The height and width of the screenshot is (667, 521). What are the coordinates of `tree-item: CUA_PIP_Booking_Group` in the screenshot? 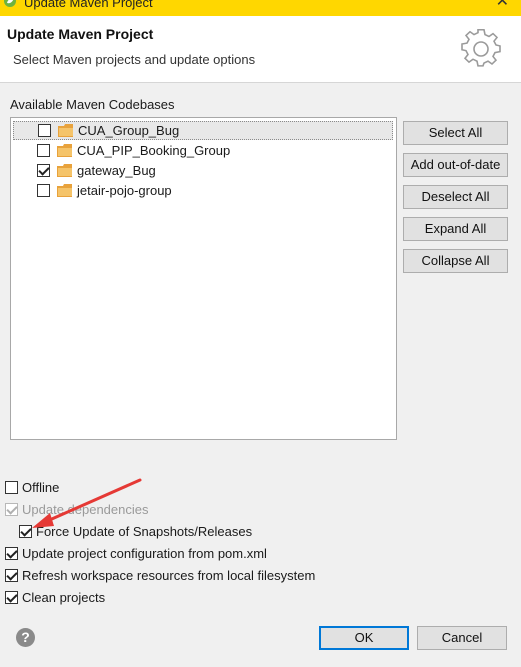 It's located at (203, 150).